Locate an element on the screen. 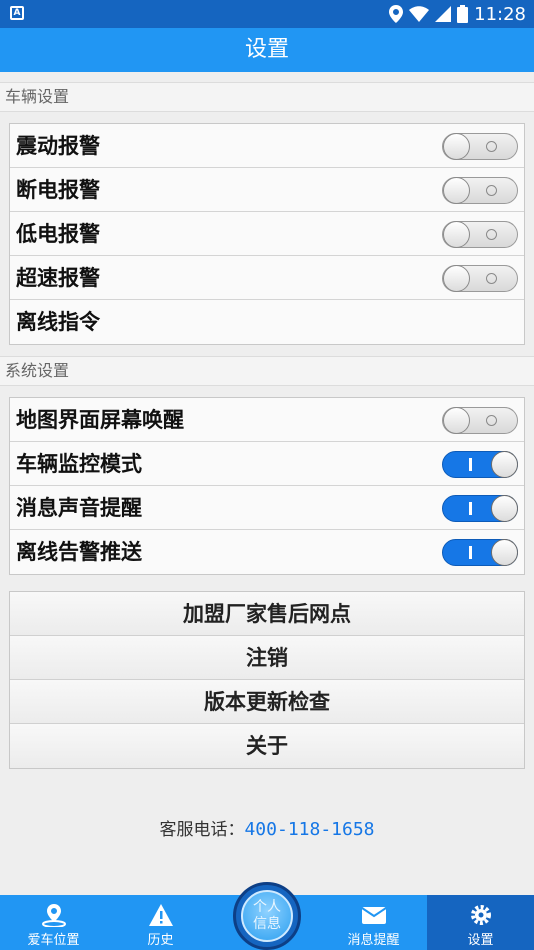  notification-icon: A is located at coordinates (17, 13).